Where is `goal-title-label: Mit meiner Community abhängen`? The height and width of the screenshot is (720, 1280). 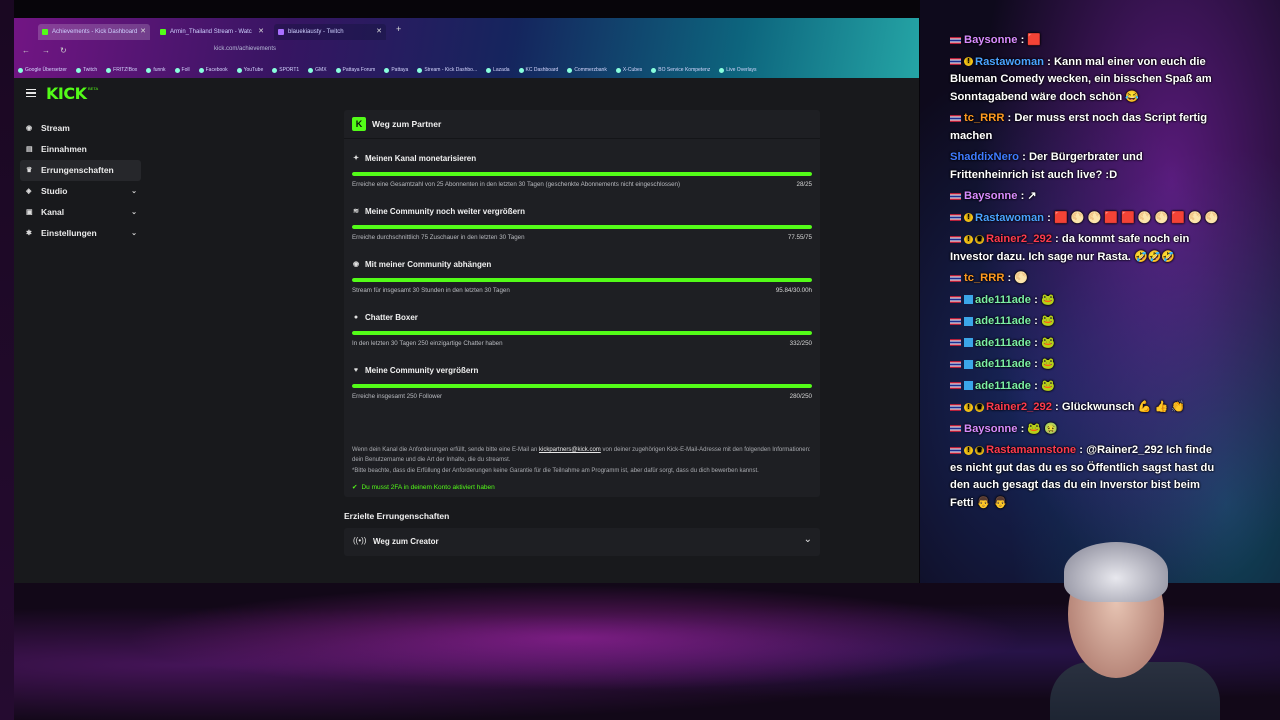 goal-title-label: Mit meiner Community abhängen is located at coordinates (428, 264).